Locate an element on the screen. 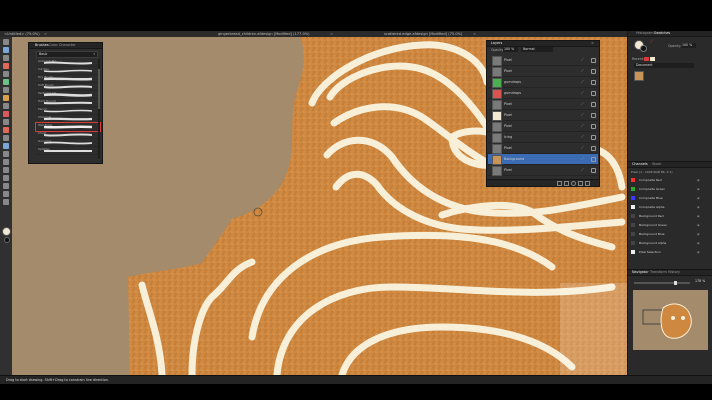 The height and width of the screenshot is (400, 712). paint-brush-icon is located at coordinates (6, 90).